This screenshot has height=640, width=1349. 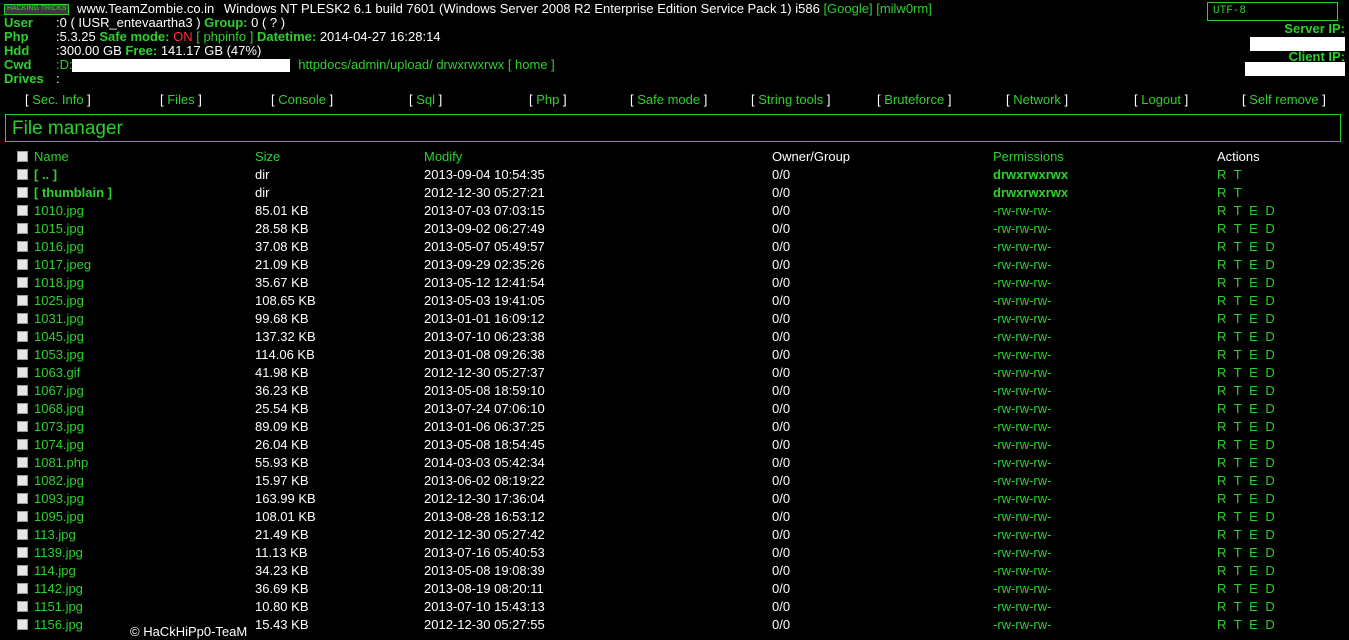 What do you see at coordinates (58, 625) in the screenshot?
I see `file-name-link: 1156.jpg` at bounding box center [58, 625].